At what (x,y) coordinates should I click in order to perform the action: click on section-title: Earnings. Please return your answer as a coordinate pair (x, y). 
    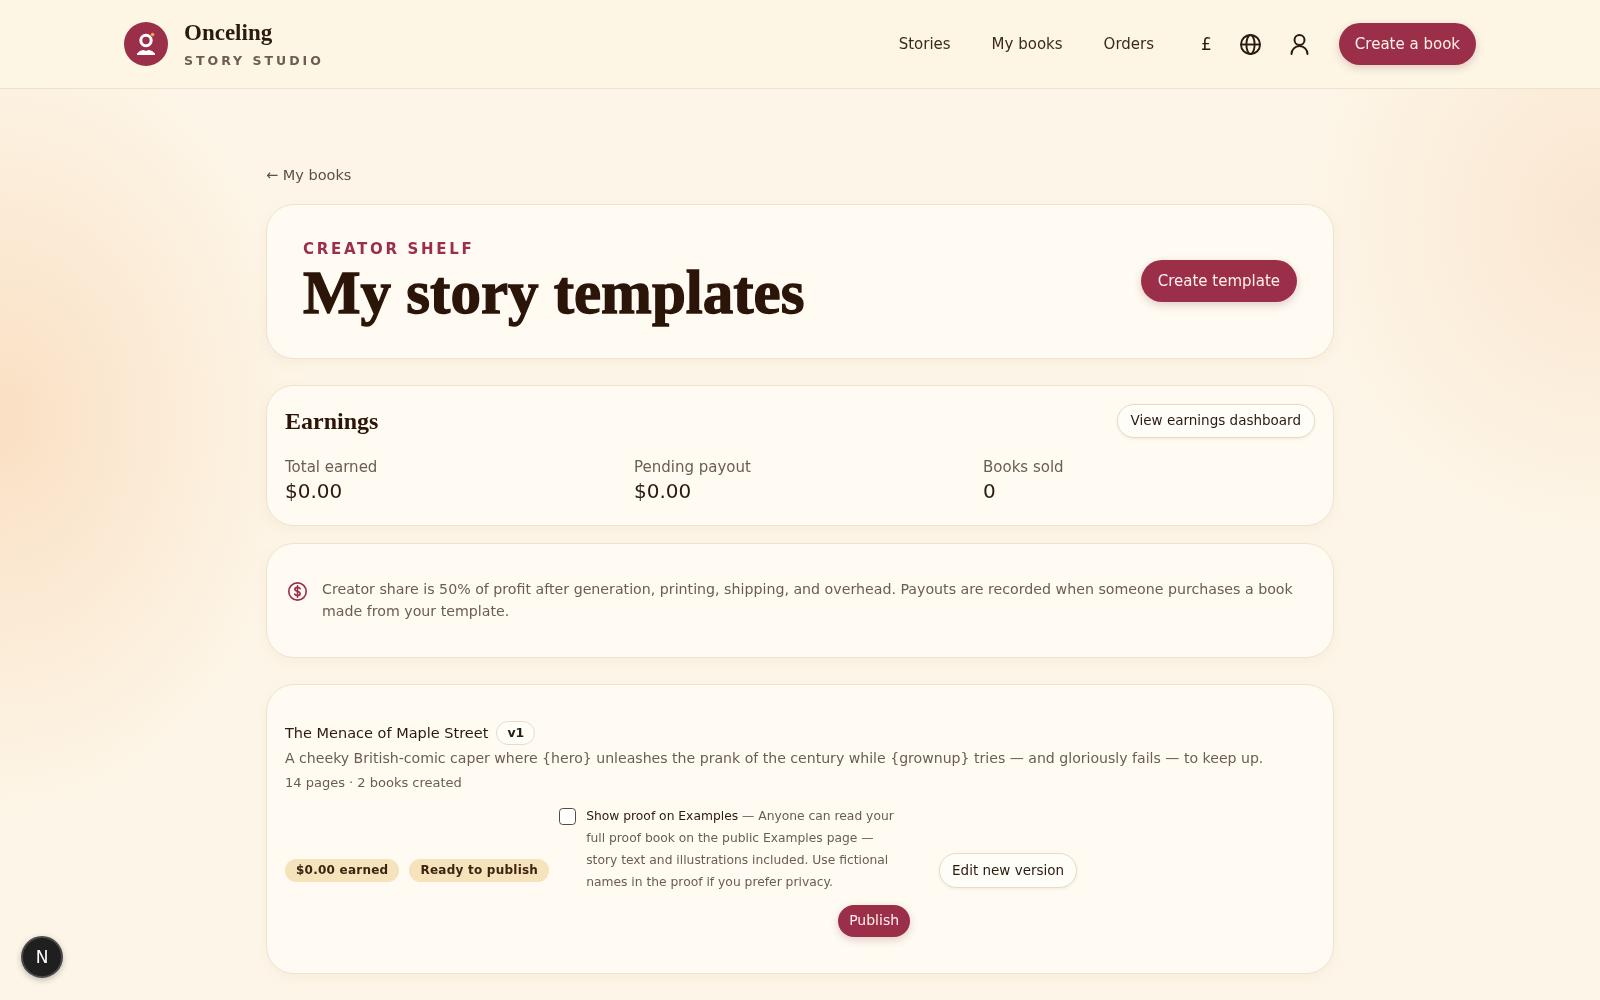
    Looking at the image, I should click on (332, 421).